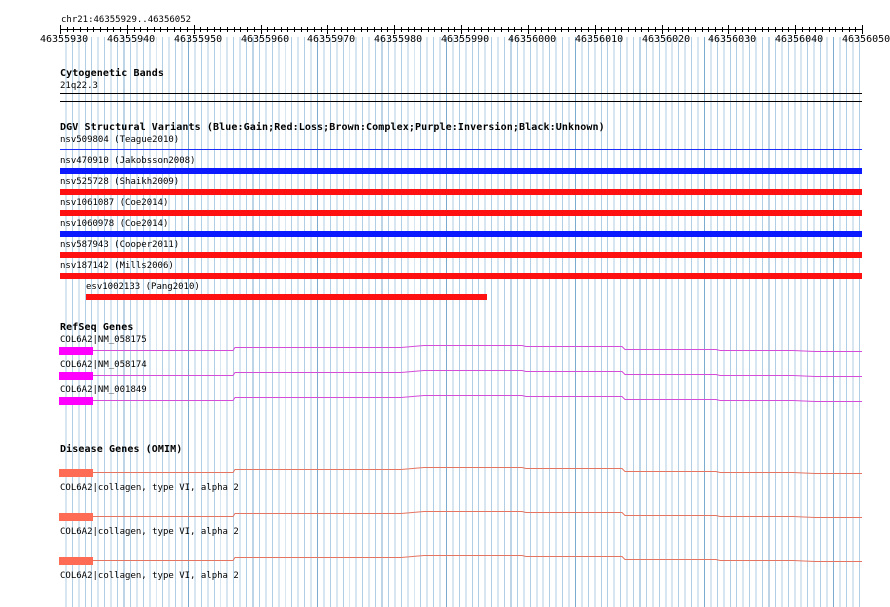 This screenshot has width=890, height=607. Describe the element at coordinates (465, 39) in the screenshot. I see `ruler-tick-label: 46355990` at that location.